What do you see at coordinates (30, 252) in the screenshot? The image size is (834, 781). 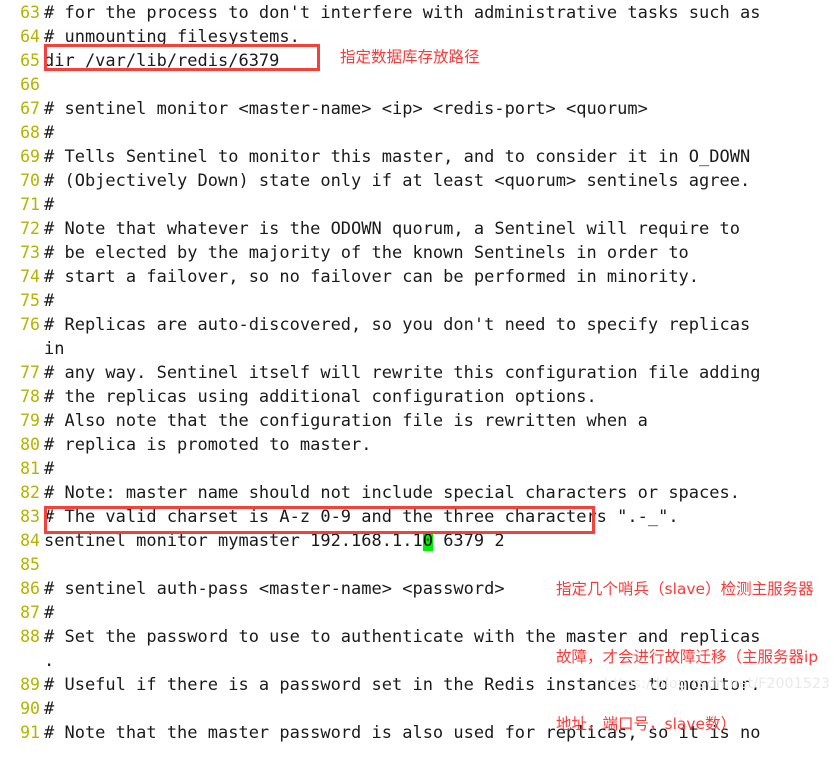 I see `line-number: 73` at bounding box center [30, 252].